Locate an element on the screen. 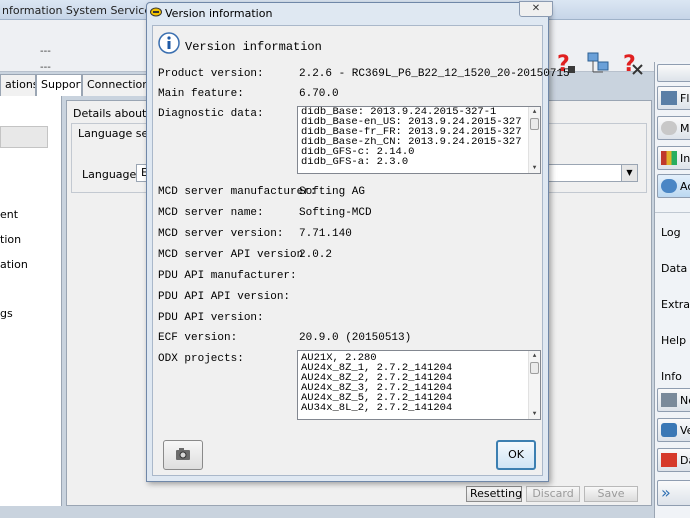 The image size is (690, 518). function-button-da: Da is located at coordinates (673, 460).